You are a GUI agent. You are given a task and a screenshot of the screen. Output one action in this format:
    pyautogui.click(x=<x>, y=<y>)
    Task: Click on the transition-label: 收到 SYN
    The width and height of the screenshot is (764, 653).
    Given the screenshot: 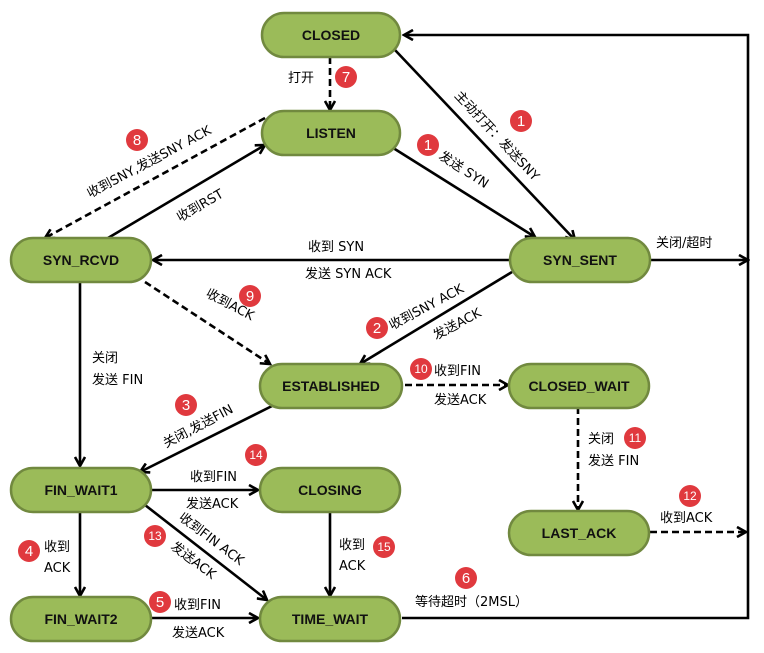 What is the action you would take?
    pyautogui.click(x=336, y=247)
    